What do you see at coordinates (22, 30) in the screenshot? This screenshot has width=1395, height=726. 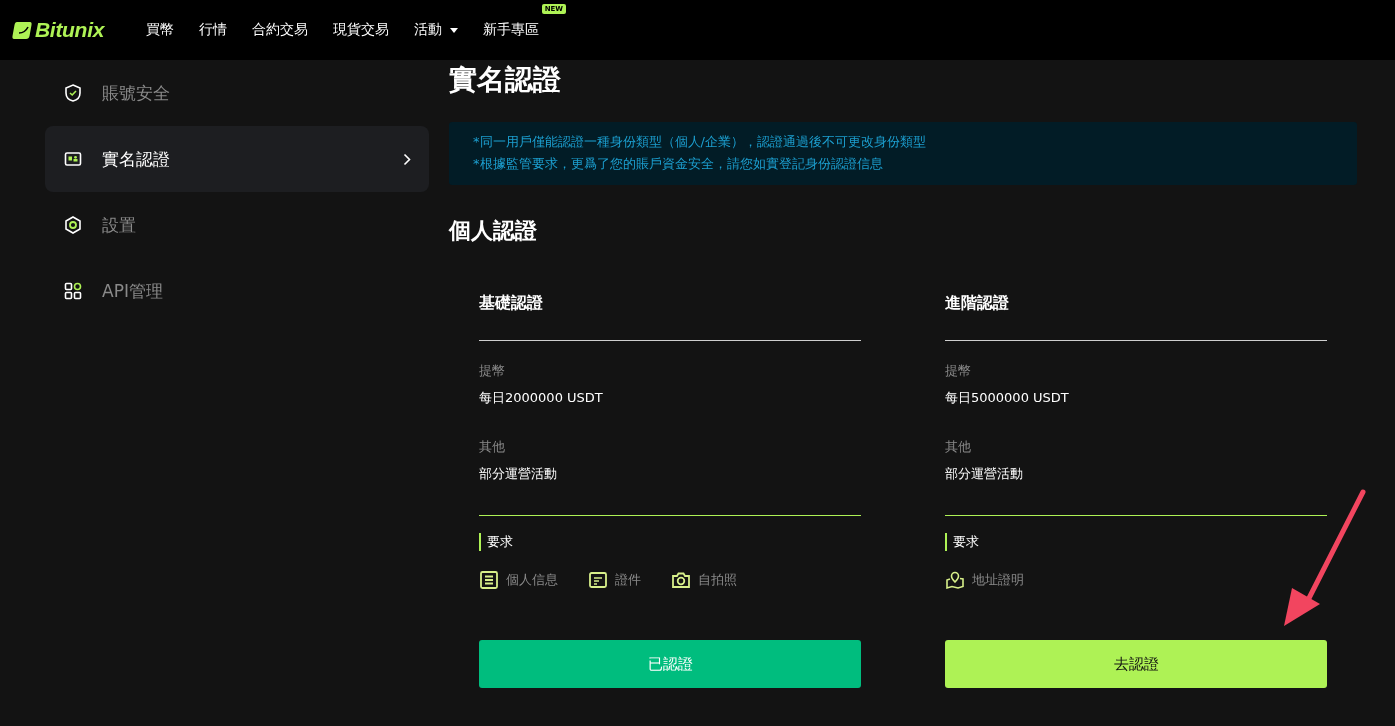 I see `logo-icon` at bounding box center [22, 30].